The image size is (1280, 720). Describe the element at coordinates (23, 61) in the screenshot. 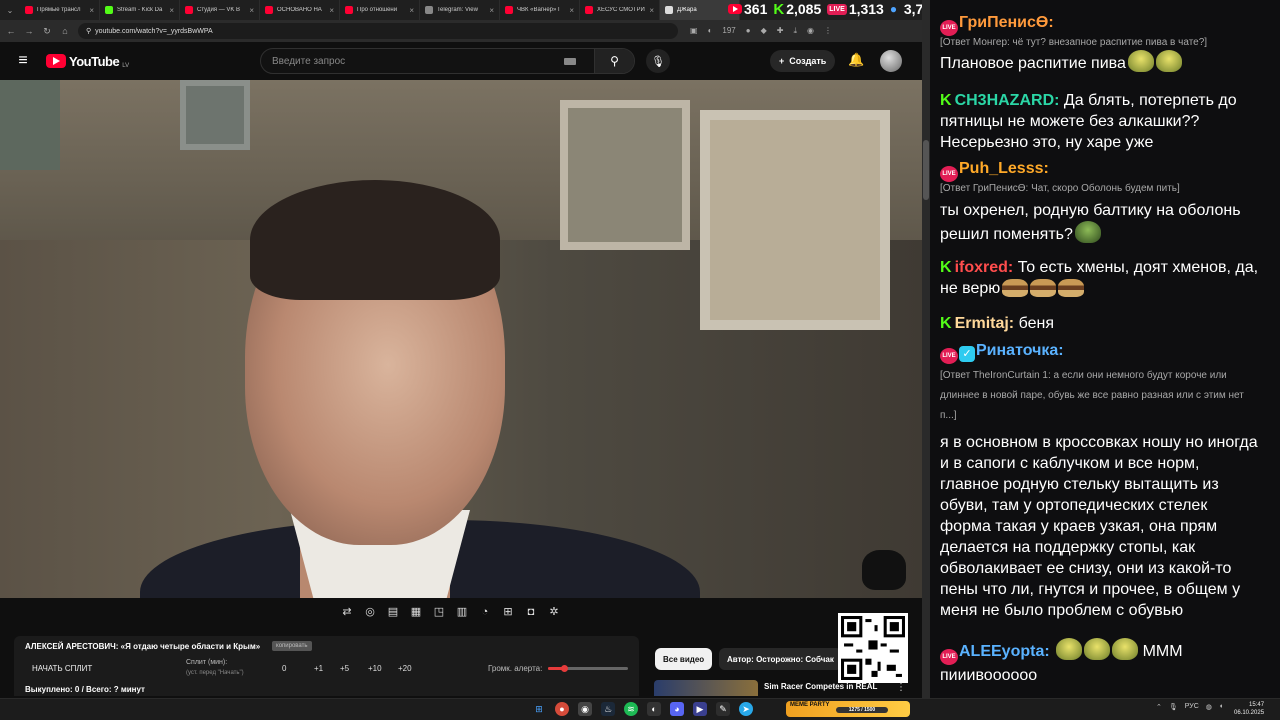

I see `menu-icon: ≡` at that location.